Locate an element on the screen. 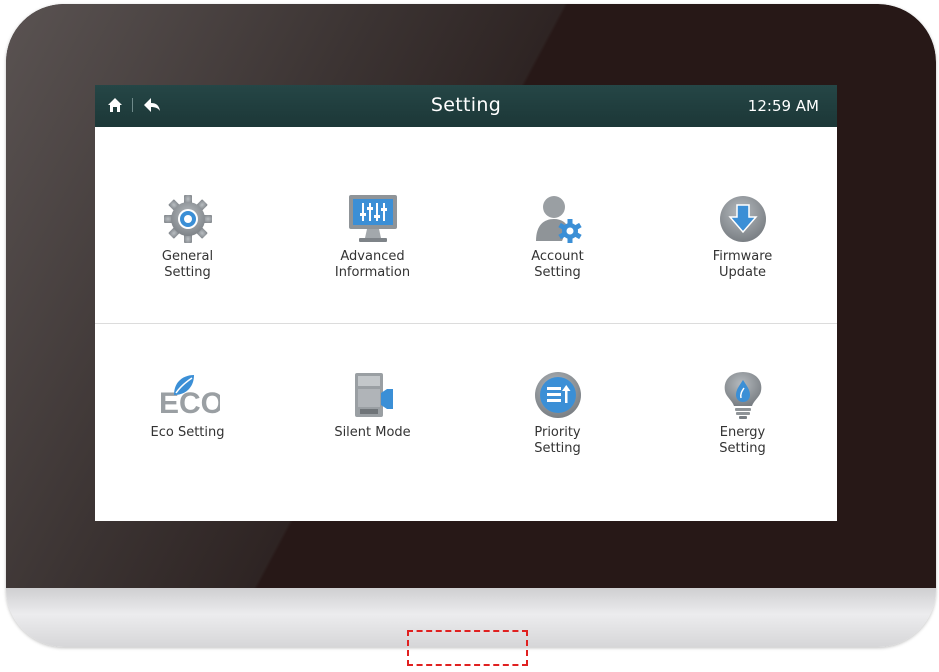  tile-label: Silent Mode is located at coordinates (372, 432).